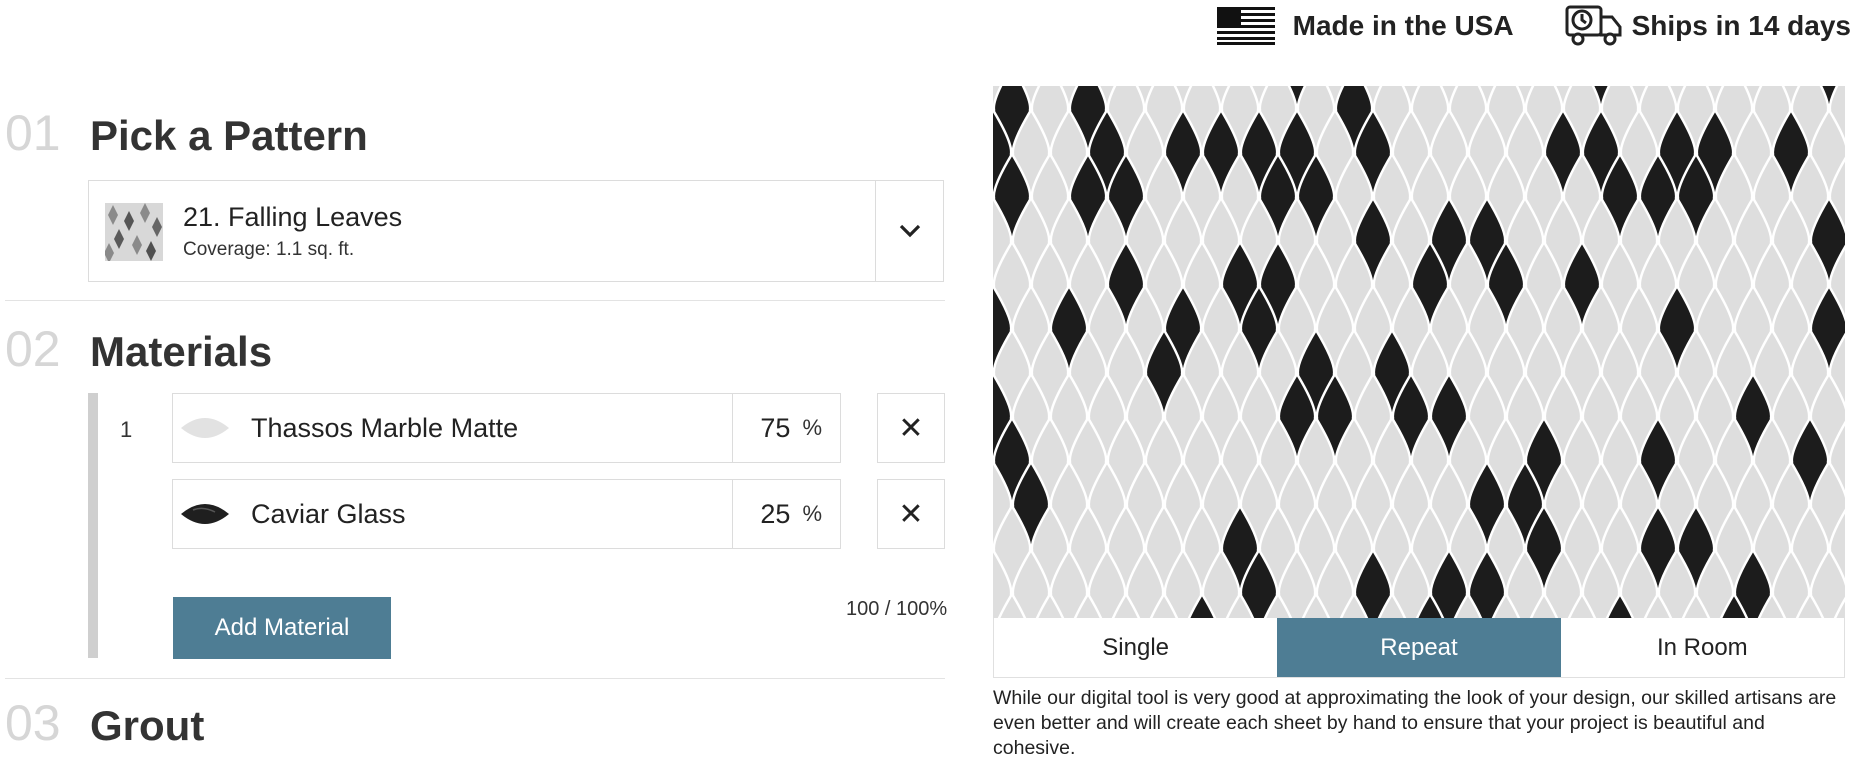 This screenshot has width=1851, height=758. What do you see at coordinates (126, 429) in the screenshot?
I see `material-group-index: 1` at bounding box center [126, 429].